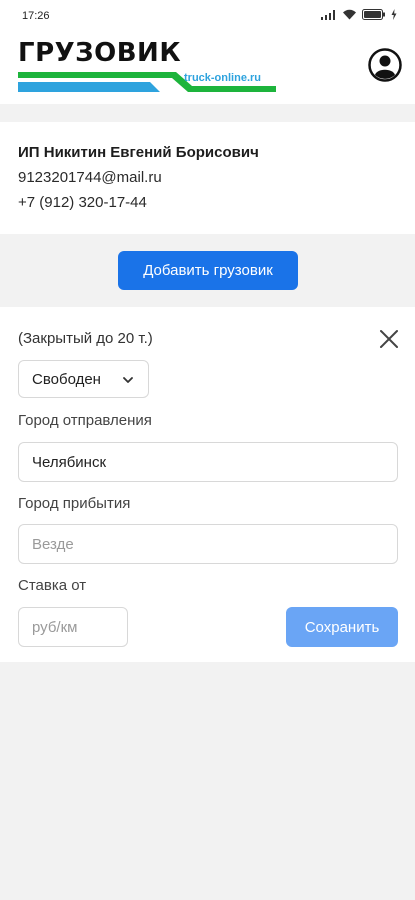 Image resolution: width=415 pixels, height=900 pixels. Describe the element at coordinates (223, 78) in the screenshot. I see `logo-subtitle: truck-online.ru` at that location.